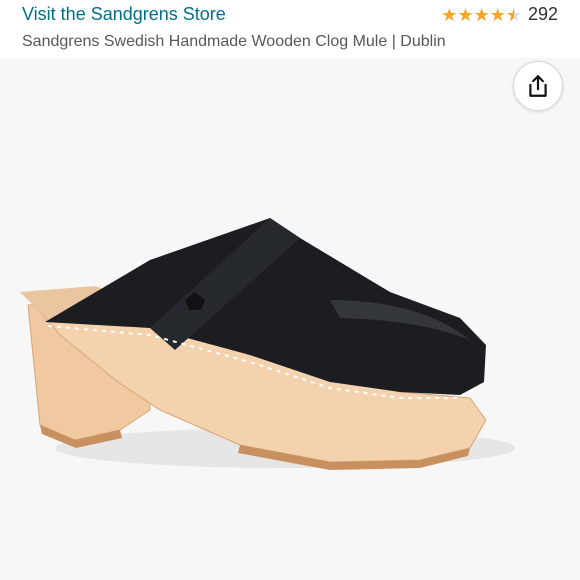 This screenshot has width=580, height=580. I want to click on star-rating: ★★★★★ ★★★★★, so click(481, 15).